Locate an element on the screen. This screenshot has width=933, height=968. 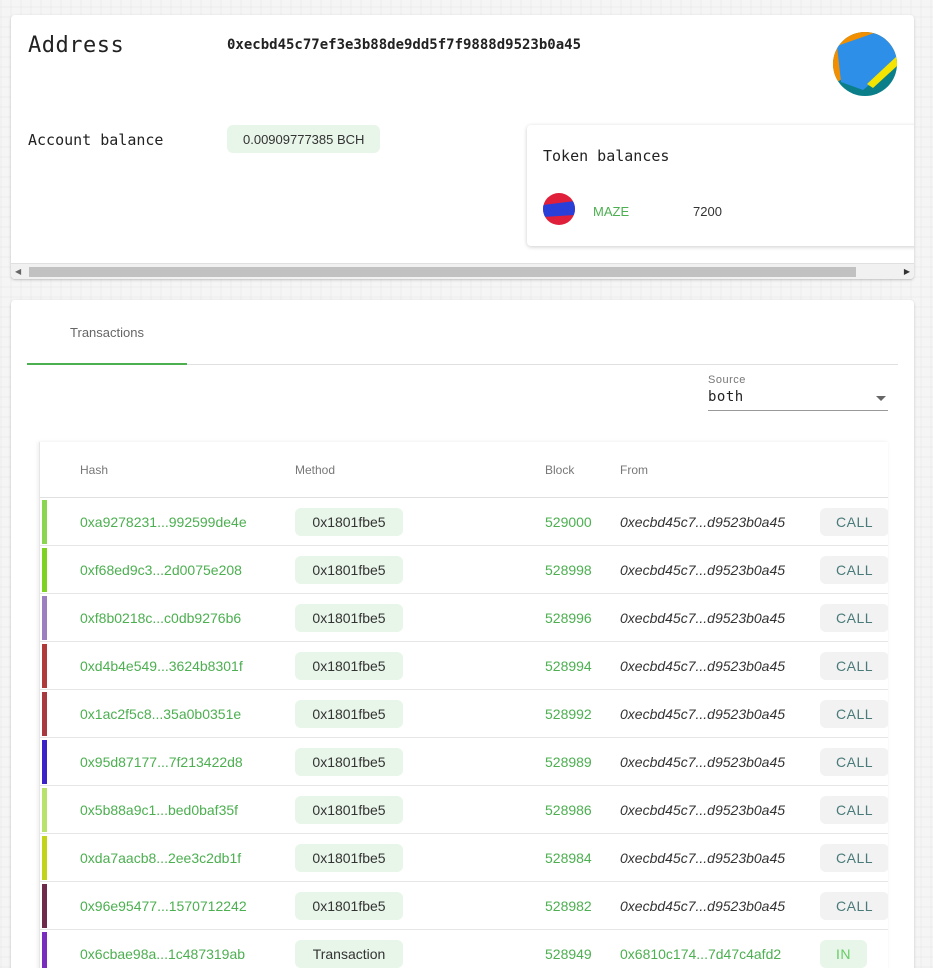
block-link: 529000 is located at coordinates (568, 522).